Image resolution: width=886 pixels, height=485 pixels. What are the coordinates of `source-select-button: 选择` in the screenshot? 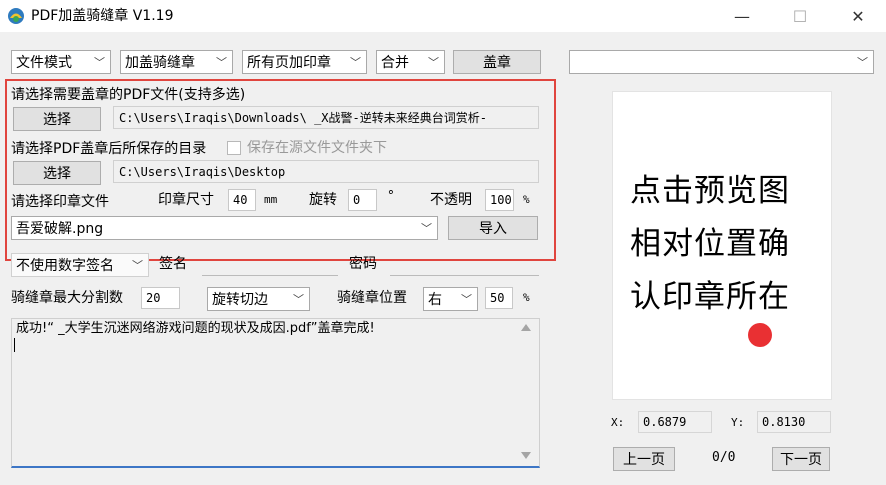 It's located at (57, 119).